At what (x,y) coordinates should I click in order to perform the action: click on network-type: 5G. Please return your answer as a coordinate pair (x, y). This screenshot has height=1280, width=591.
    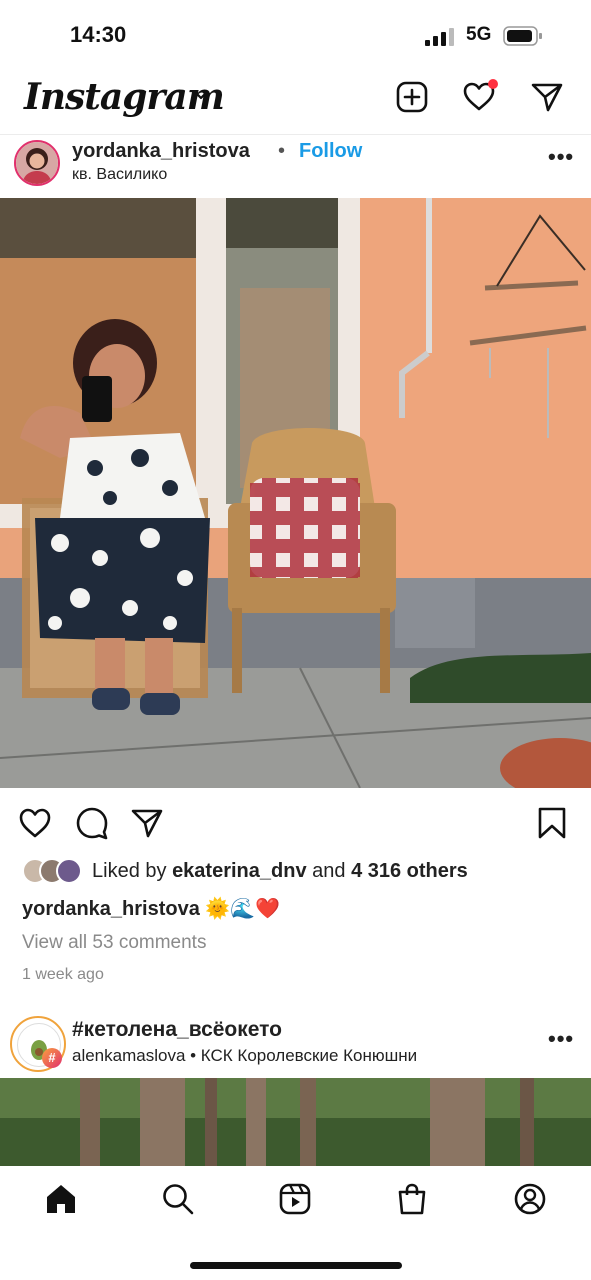
    Looking at the image, I should click on (479, 34).